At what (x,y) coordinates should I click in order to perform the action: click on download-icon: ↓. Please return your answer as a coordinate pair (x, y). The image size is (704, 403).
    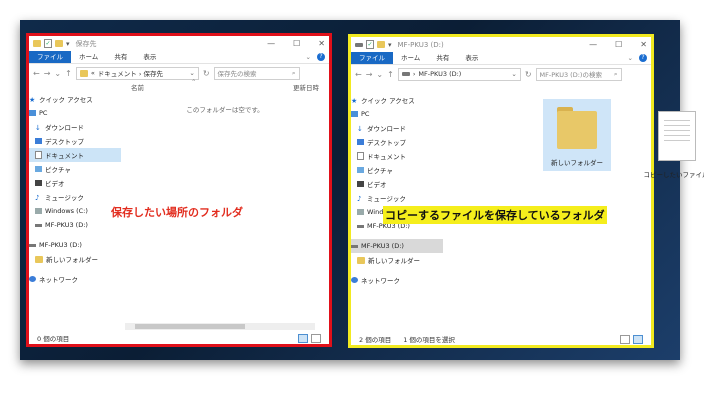
    Looking at the image, I should click on (360, 129).